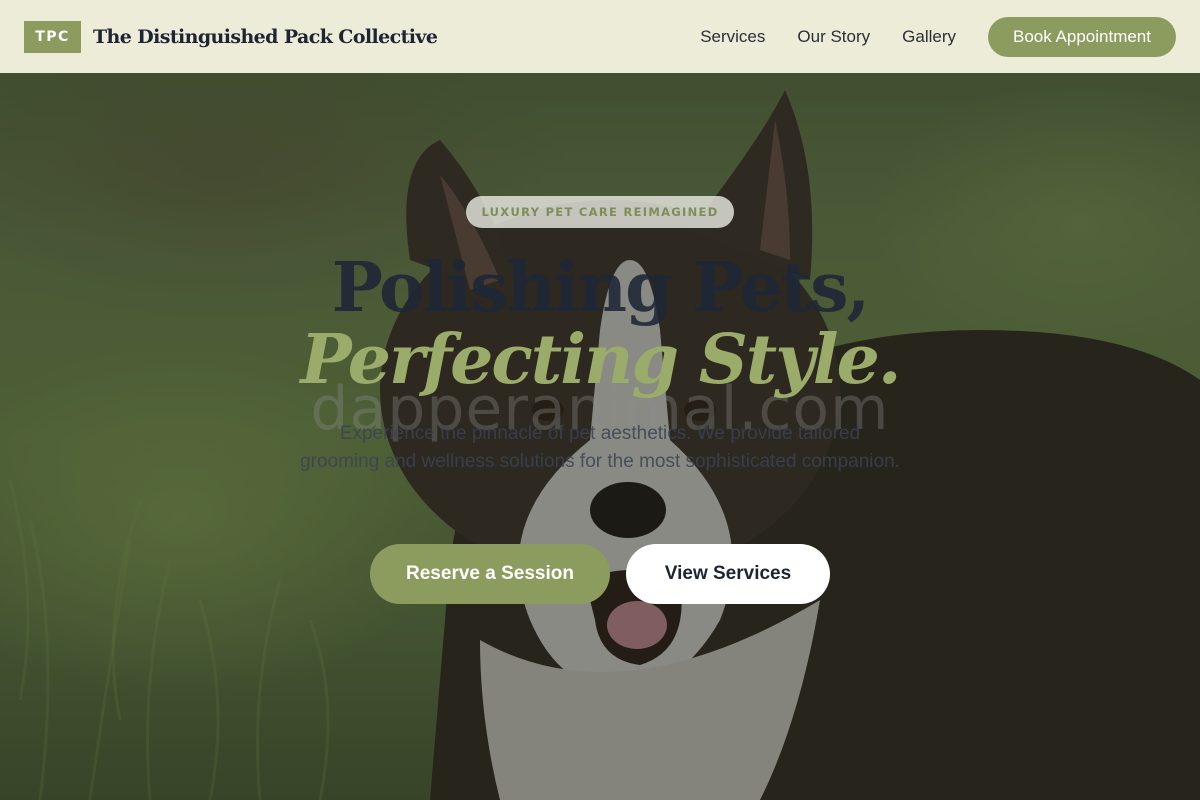 This screenshot has width=1200, height=800. Describe the element at coordinates (600, 360) in the screenshot. I see `hero-headline-line2: Perfecting Style.` at that location.